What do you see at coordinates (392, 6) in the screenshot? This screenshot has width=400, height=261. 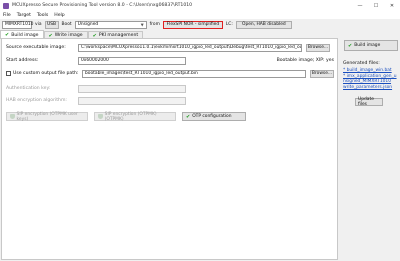 I see `close-icon: ✕` at bounding box center [392, 6].